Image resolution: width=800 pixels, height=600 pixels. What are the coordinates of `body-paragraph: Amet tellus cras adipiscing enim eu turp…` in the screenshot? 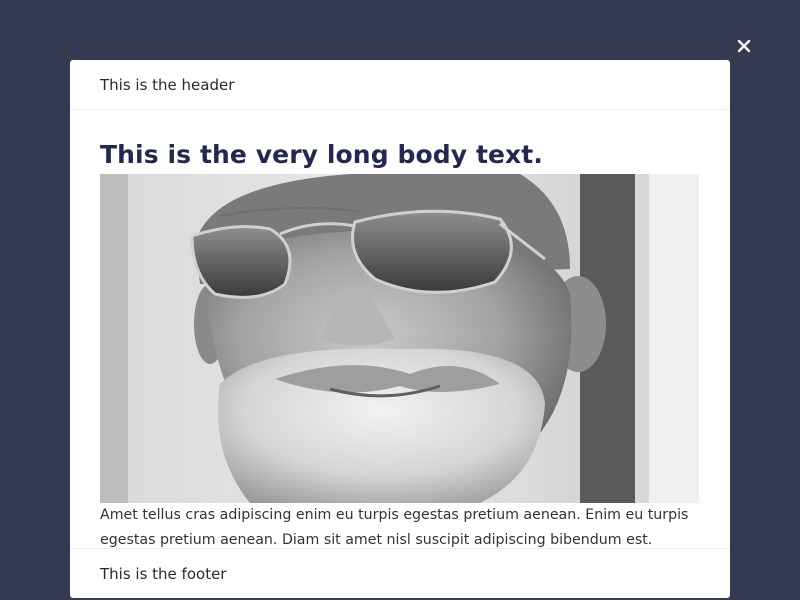 It's located at (394, 527).